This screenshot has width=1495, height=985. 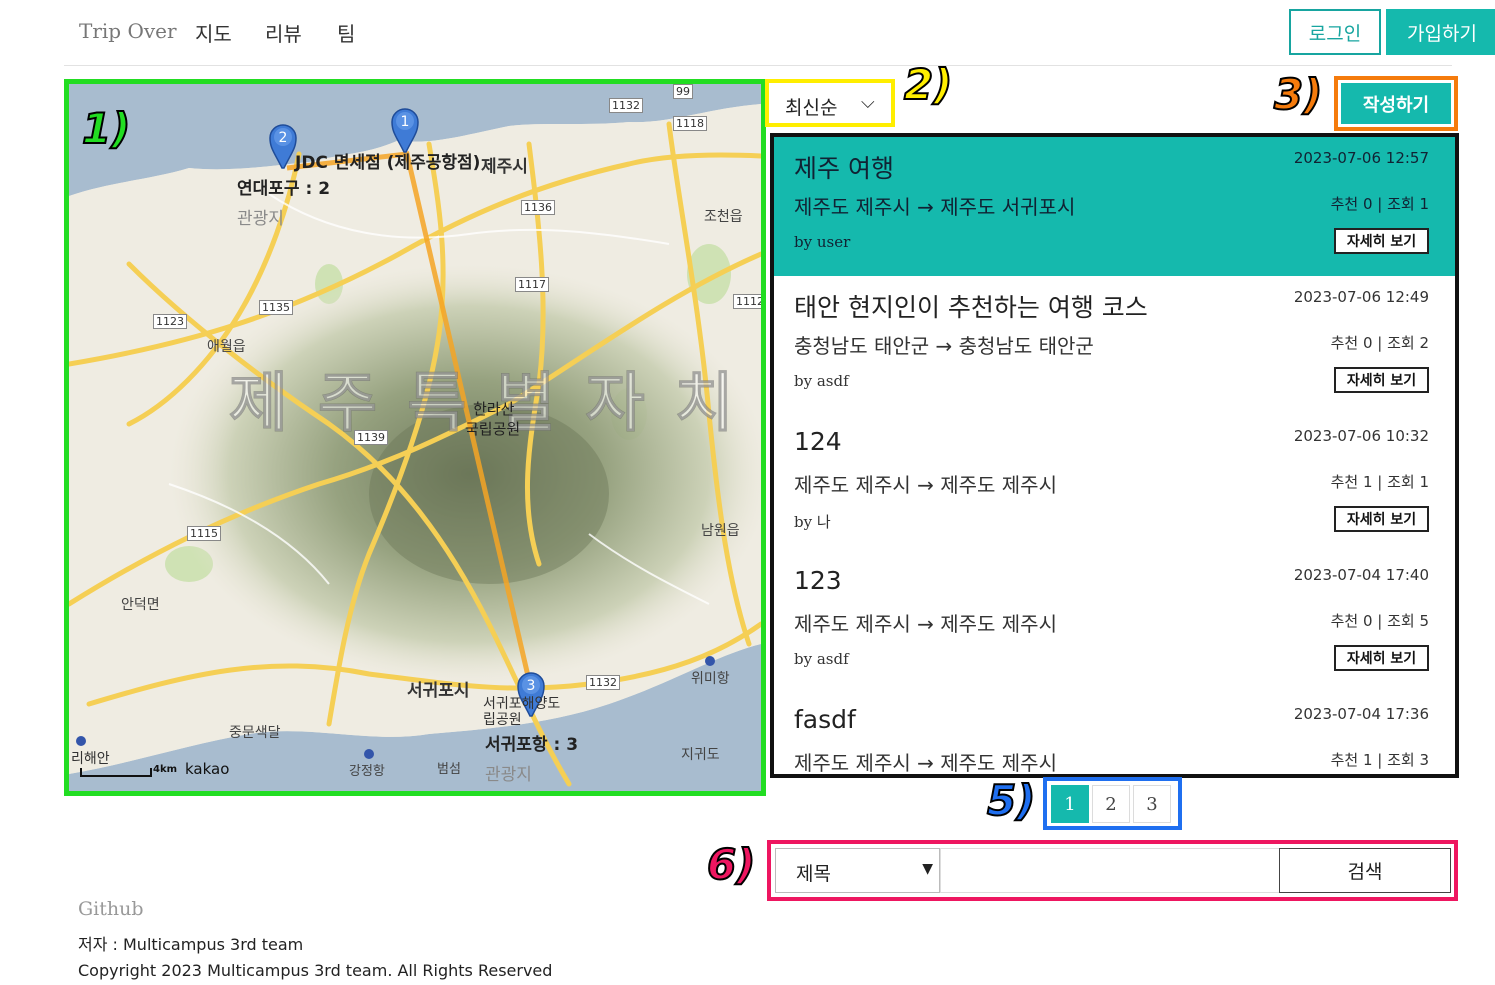 What do you see at coordinates (276, 307) in the screenshot?
I see `road-number: 1135` at bounding box center [276, 307].